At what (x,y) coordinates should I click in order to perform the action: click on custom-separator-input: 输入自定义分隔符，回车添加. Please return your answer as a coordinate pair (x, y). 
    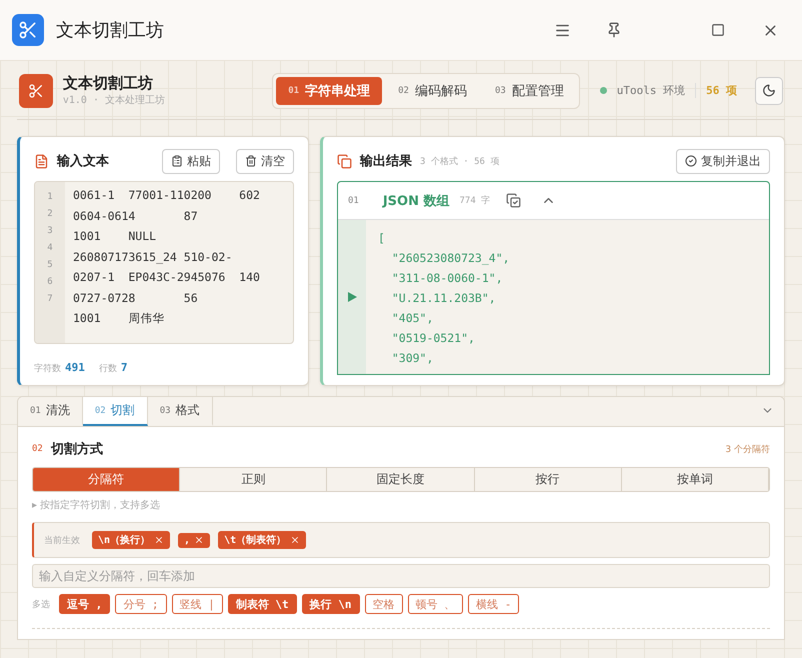
    Looking at the image, I should click on (401, 576).